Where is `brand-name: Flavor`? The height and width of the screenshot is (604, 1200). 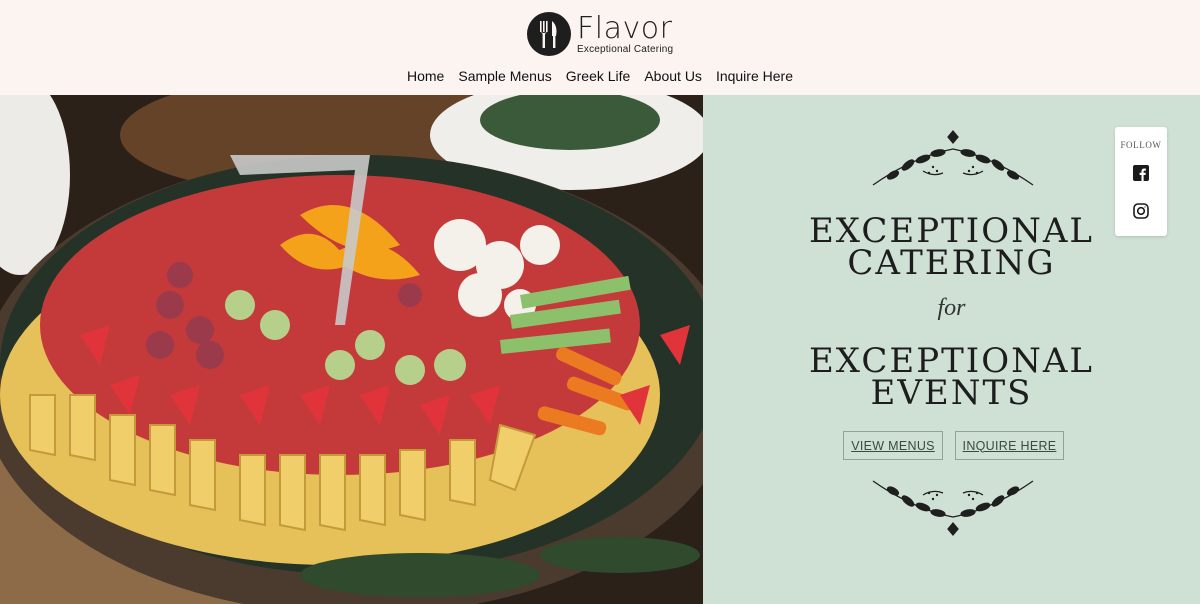 brand-name: Flavor is located at coordinates (625, 28).